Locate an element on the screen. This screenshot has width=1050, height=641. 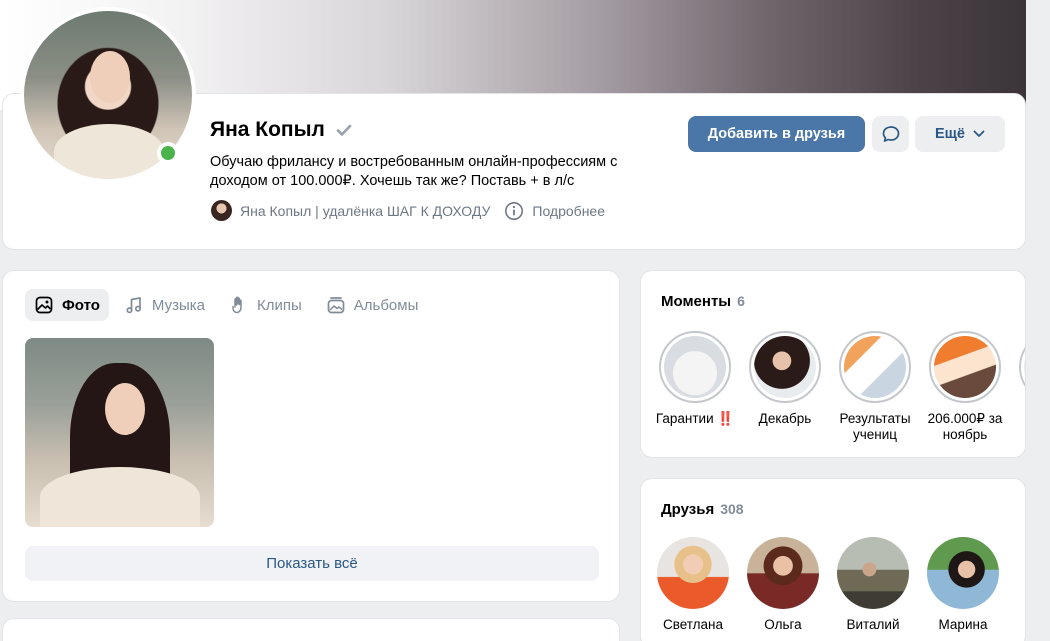
friend-item: Светлана is located at coordinates (693, 584).